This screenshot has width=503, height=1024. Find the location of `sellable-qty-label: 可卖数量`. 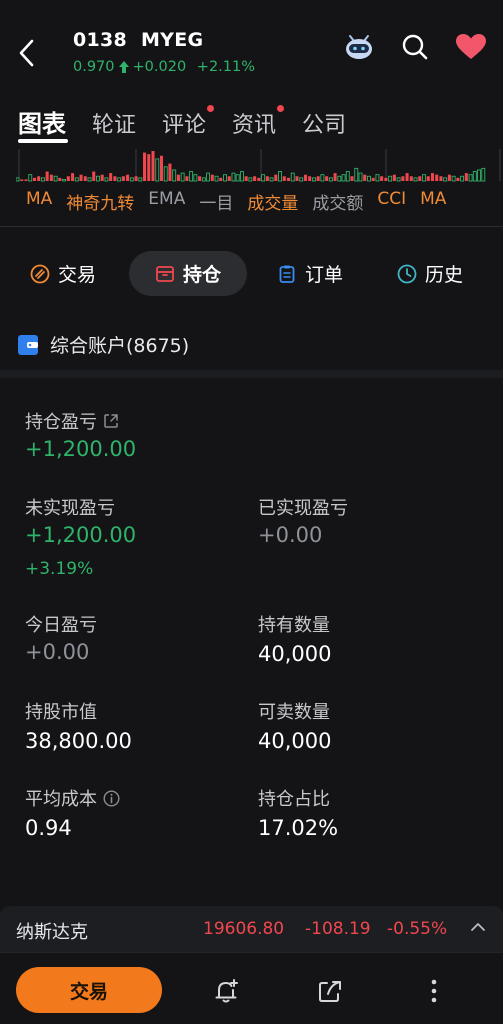

sellable-qty-label: 可卖数量 is located at coordinates (294, 712).